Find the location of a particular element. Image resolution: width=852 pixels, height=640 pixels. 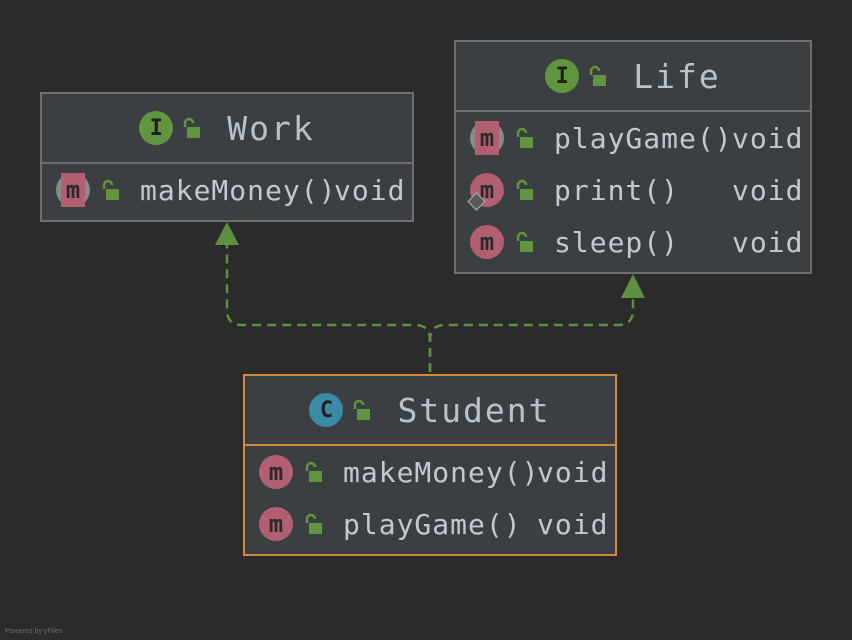

node-header: C Student is located at coordinates (430, 411).